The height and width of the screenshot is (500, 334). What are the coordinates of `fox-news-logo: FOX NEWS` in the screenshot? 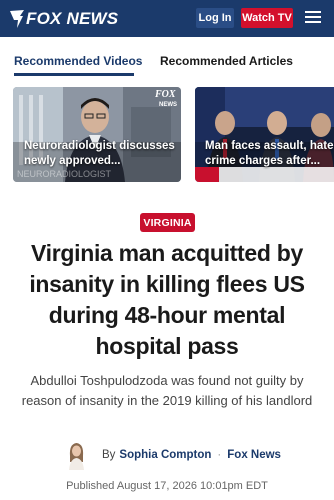 It's located at (63, 18).